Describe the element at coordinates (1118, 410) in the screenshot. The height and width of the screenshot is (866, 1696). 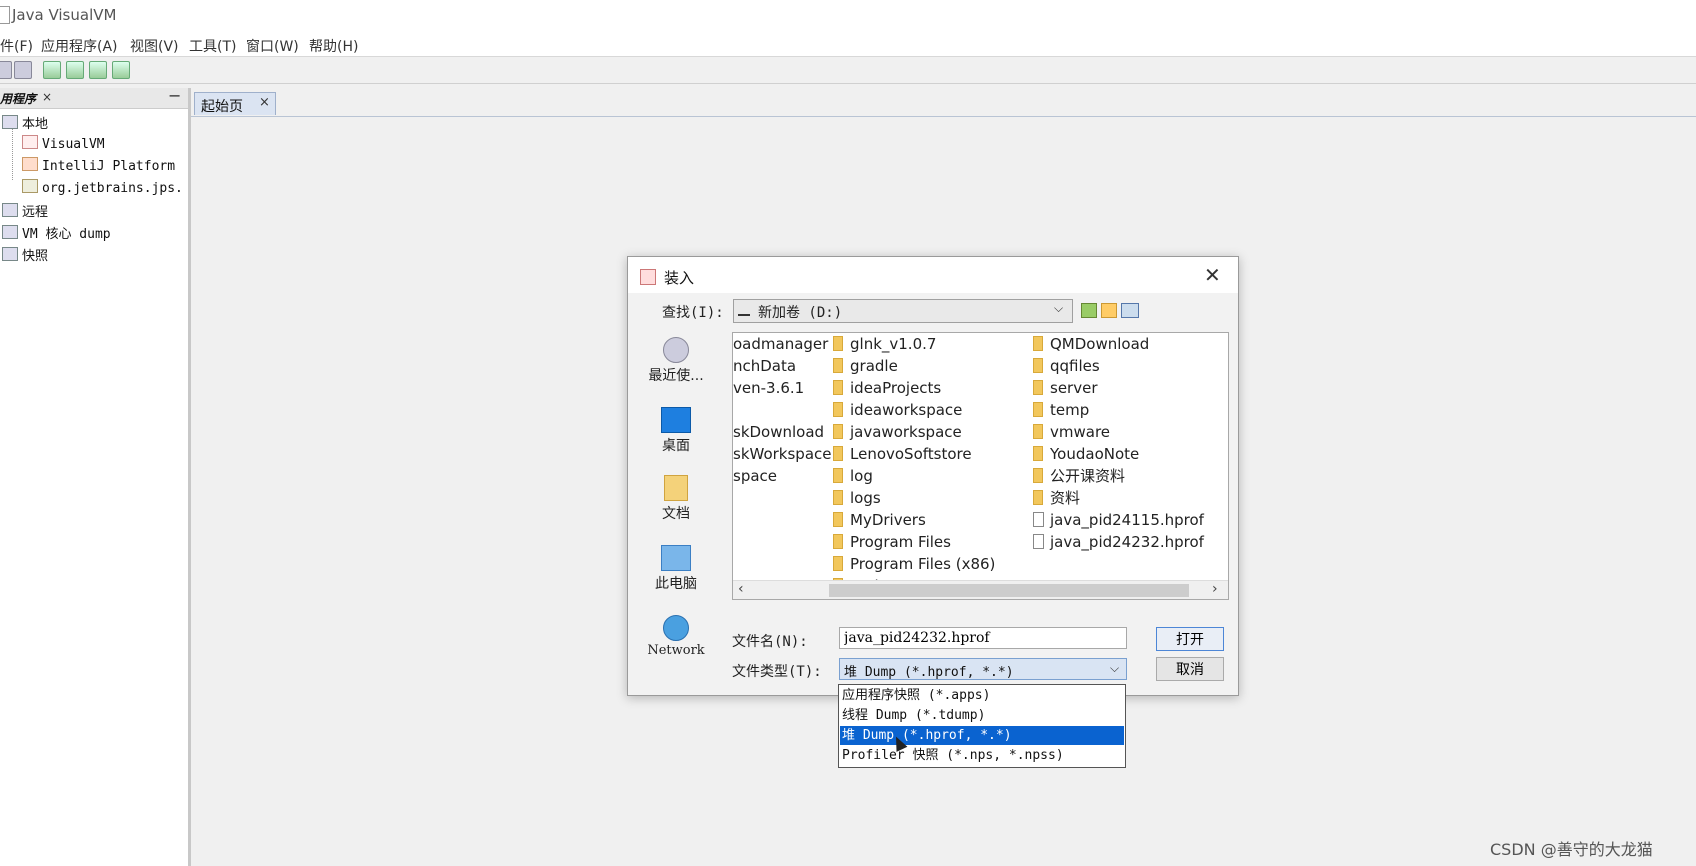
I see `list-item: temp` at that location.